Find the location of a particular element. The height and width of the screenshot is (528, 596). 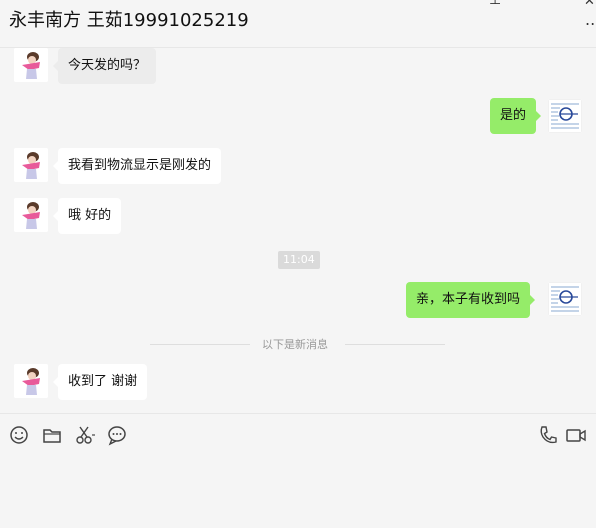

phone-icon is located at coordinates (548, 435).